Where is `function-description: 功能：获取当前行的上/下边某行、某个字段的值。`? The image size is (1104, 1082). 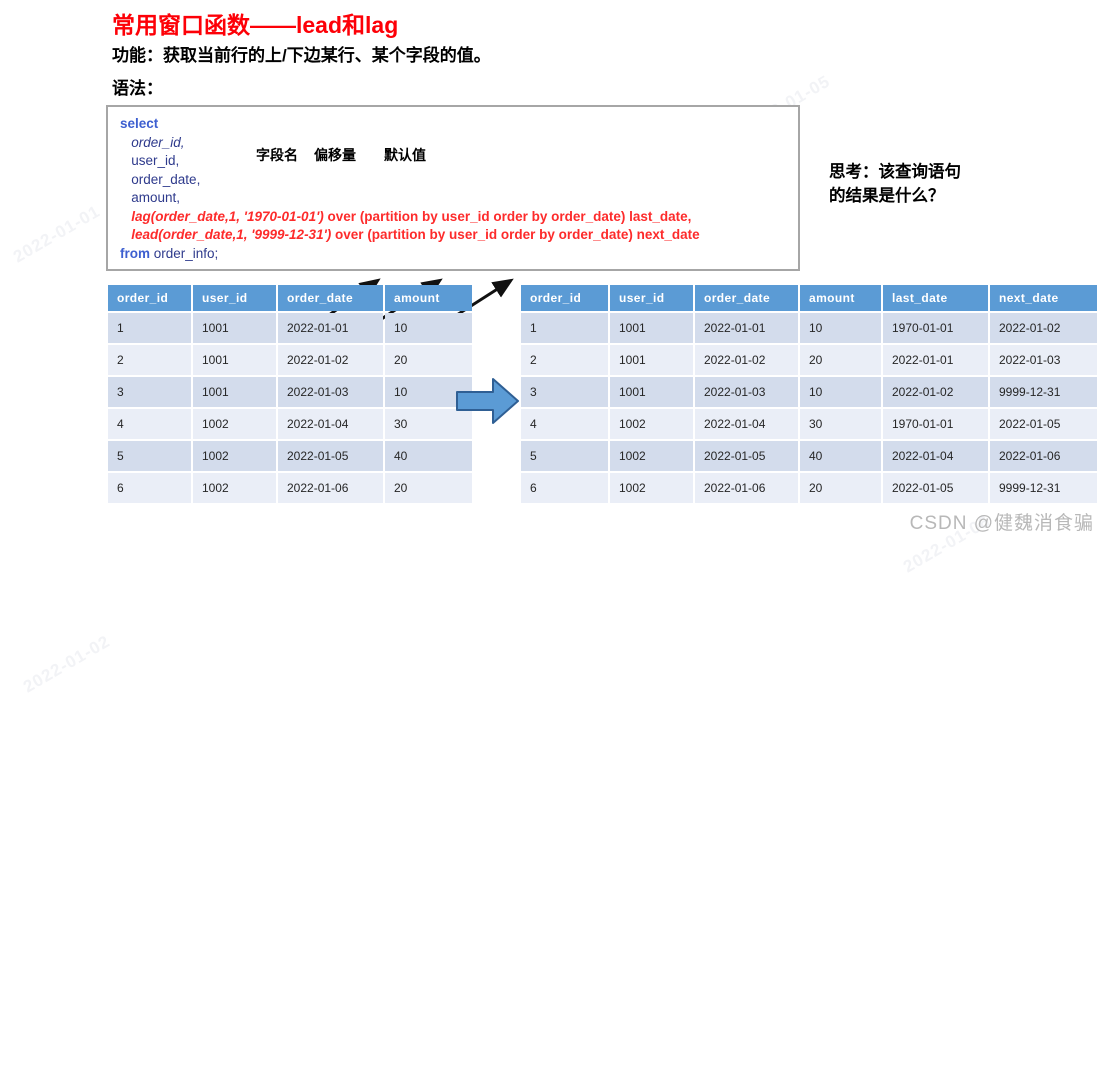
function-description: 功能：获取当前行的上/下边某行、某个字段的值。 is located at coordinates (301, 53).